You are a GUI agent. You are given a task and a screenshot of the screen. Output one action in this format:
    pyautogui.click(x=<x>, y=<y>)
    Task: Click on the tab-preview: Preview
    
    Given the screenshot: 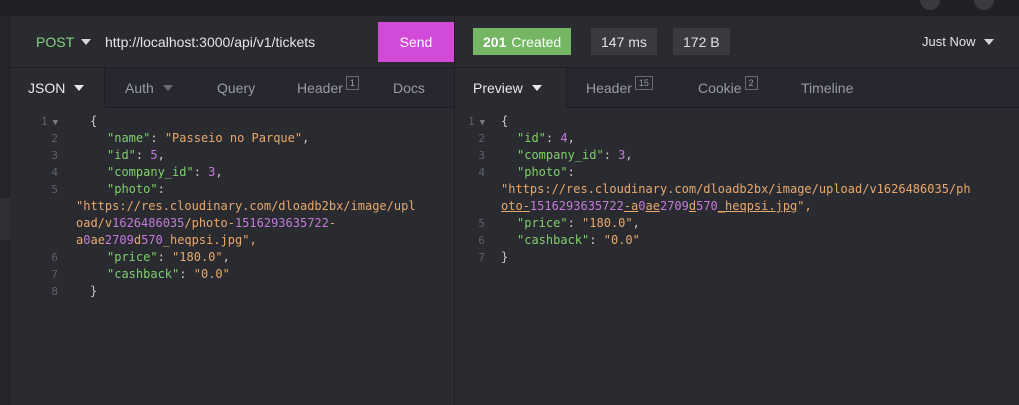 What is the action you would take?
    pyautogui.click(x=511, y=88)
    